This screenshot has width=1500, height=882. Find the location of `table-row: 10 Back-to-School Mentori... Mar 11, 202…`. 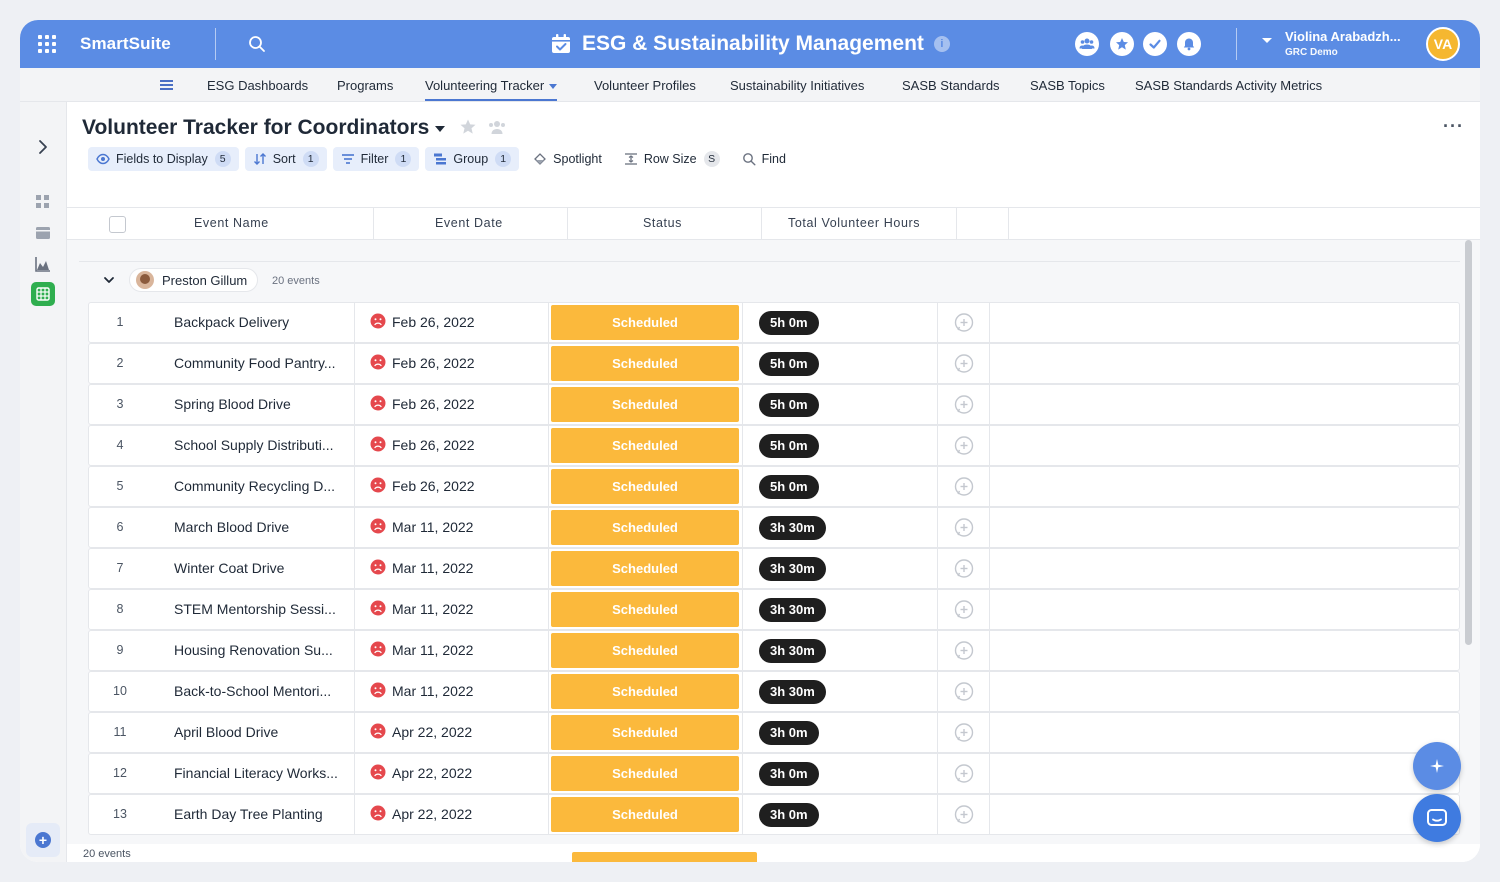

table-row: 10 Back-to-School Mentori... Mar 11, 202… is located at coordinates (774, 691).